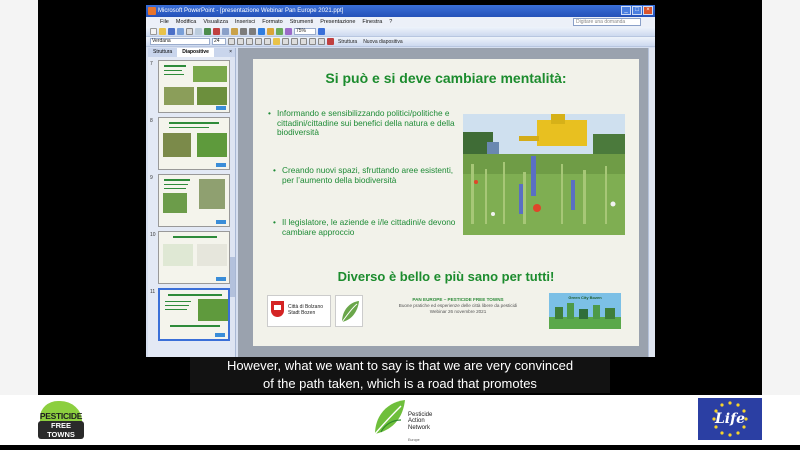 Image resolution: width=800 pixels, height=450 pixels. I want to click on window-controls: _ □ ×, so click(637, 10).